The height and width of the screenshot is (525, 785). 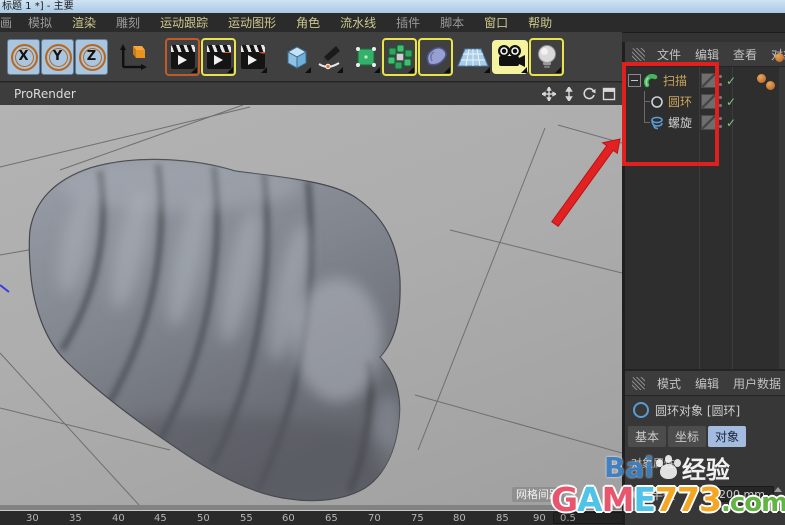 What do you see at coordinates (608, 94) in the screenshot?
I see `maximize-icon` at bounding box center [608, 94].